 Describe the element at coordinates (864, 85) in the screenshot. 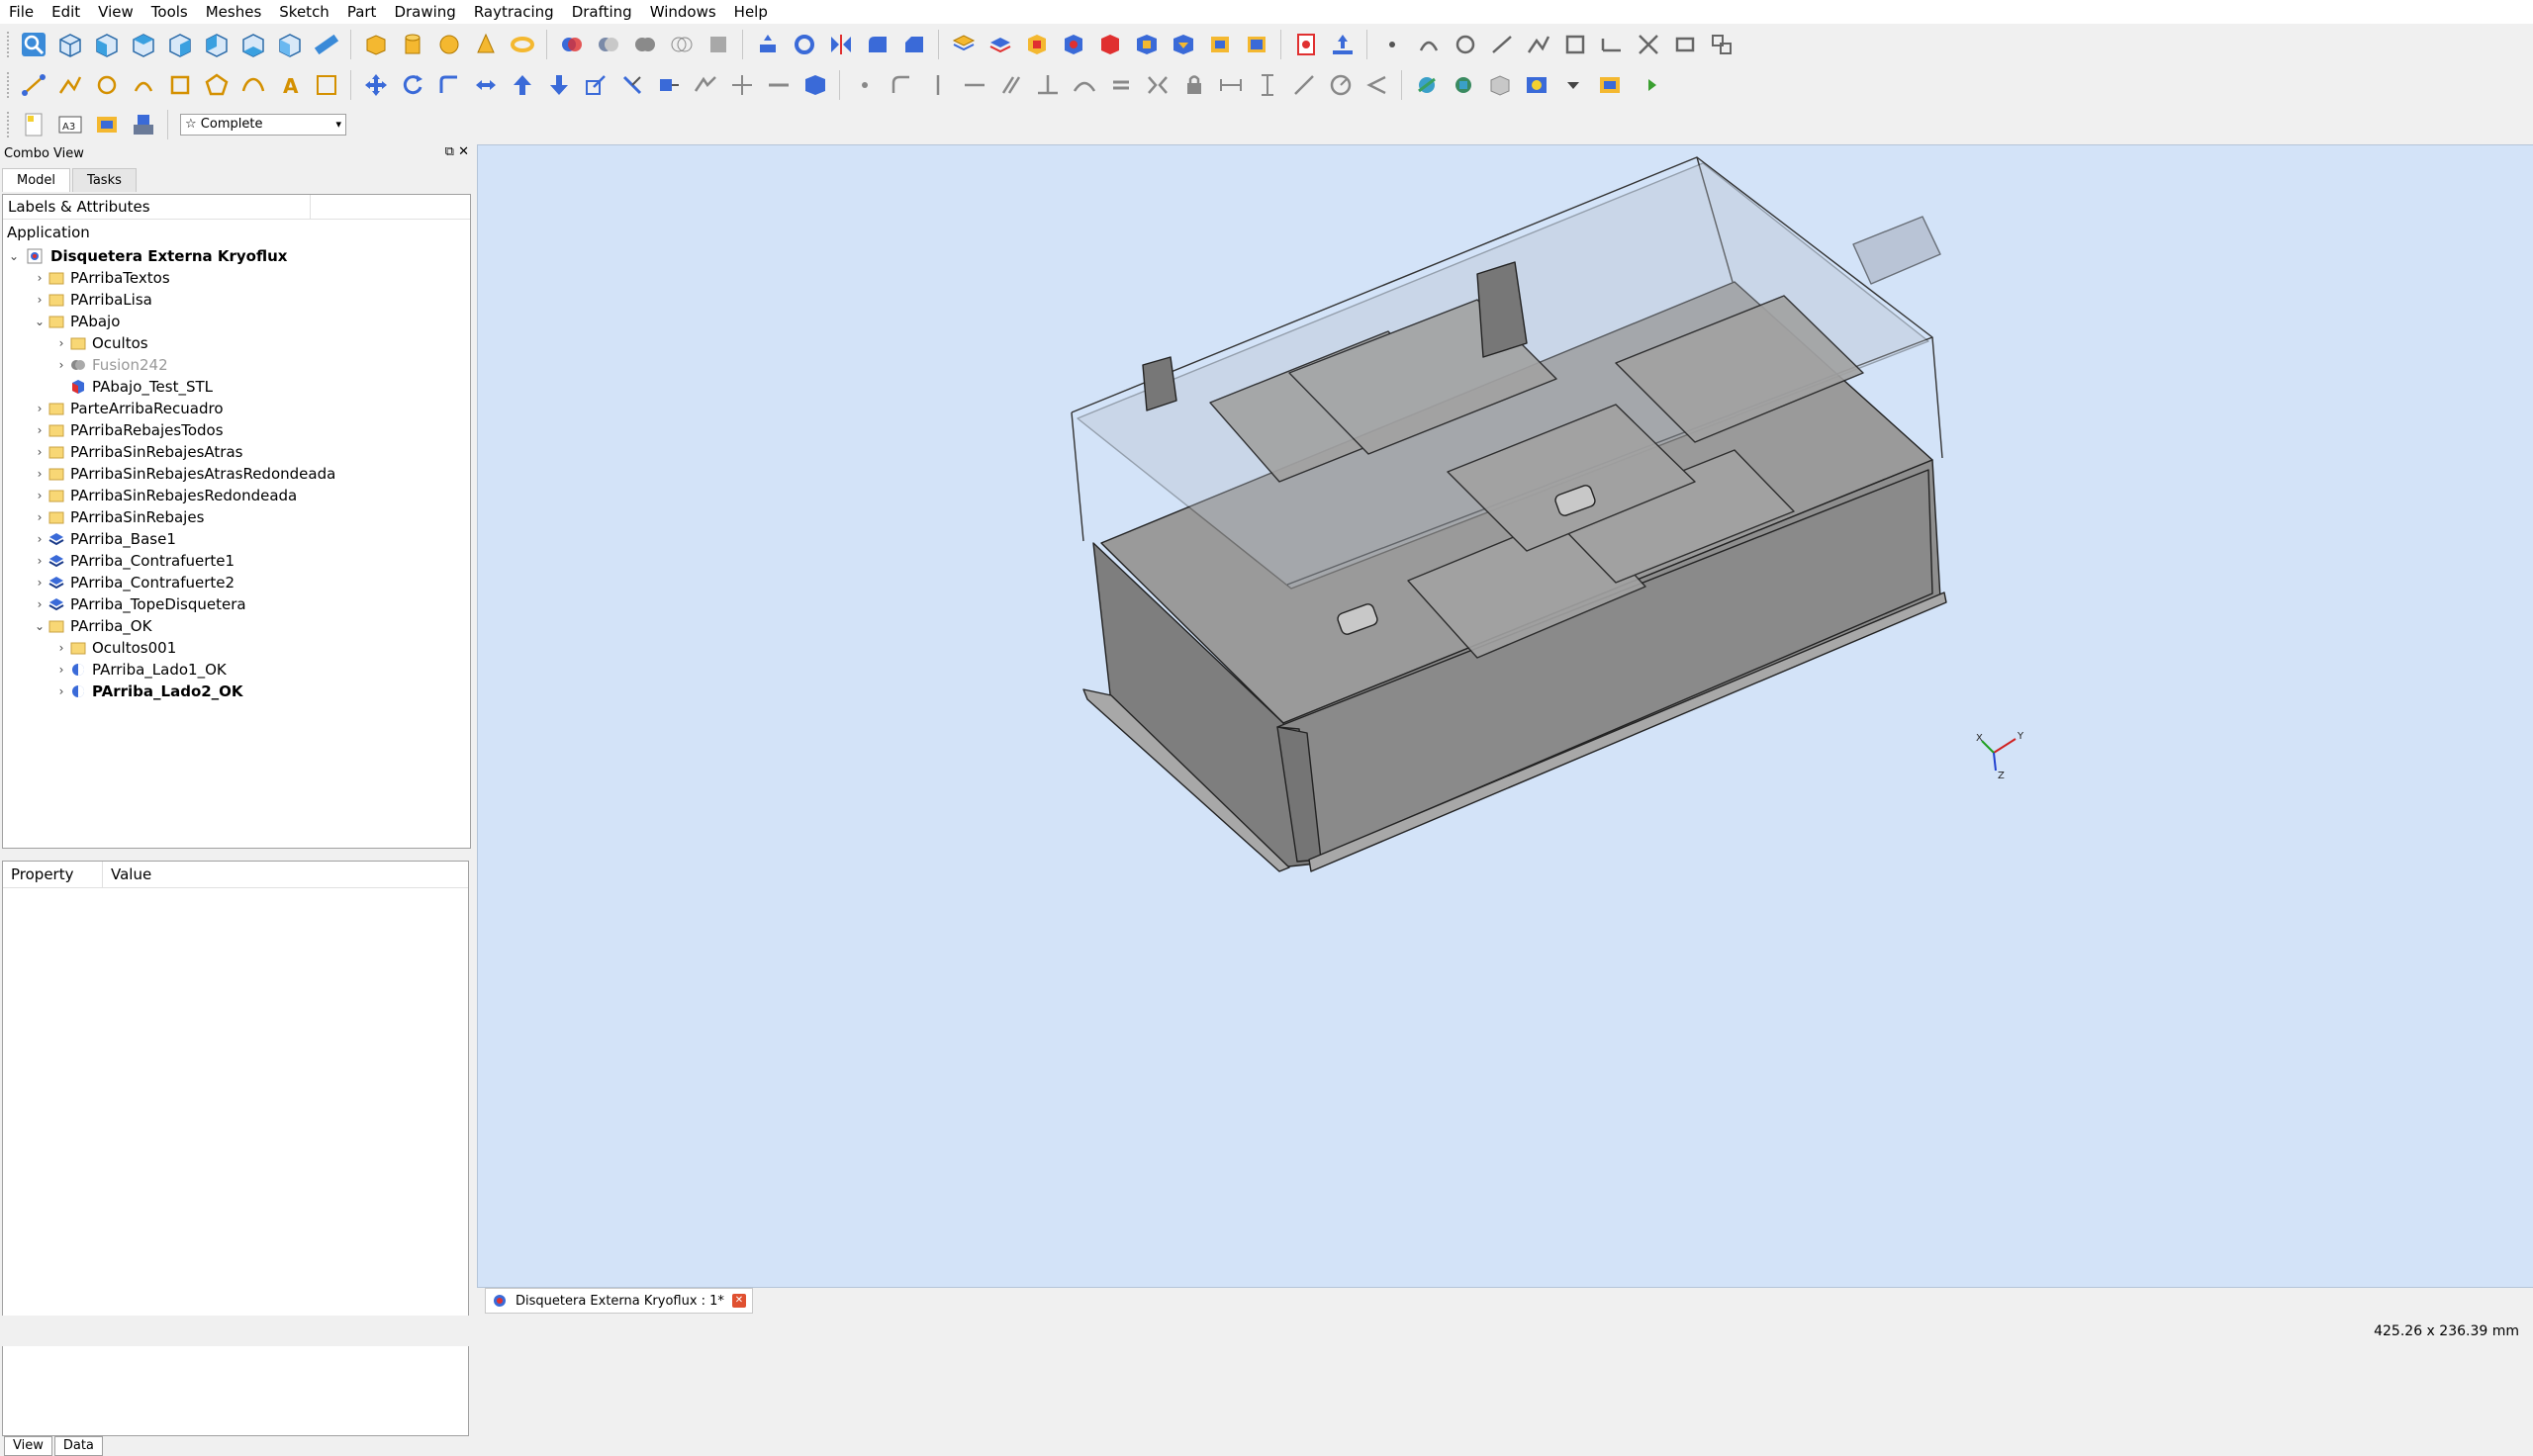

I see `constraint-point-icon` at that location.